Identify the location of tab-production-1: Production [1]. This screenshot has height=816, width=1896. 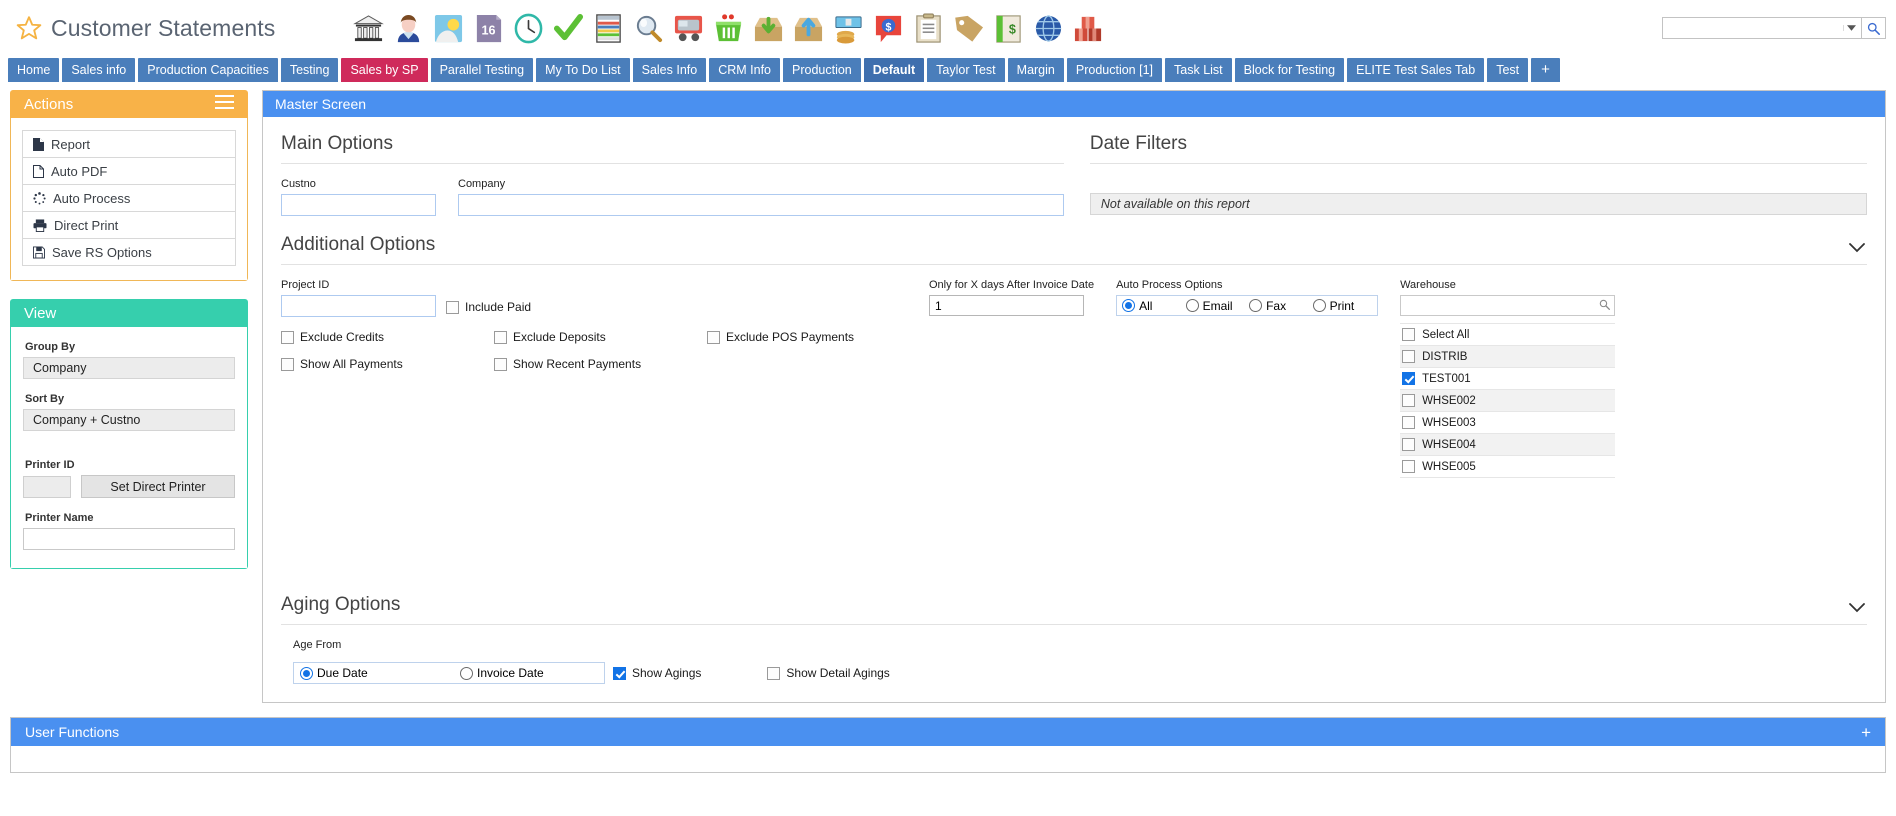
(1114, 70).